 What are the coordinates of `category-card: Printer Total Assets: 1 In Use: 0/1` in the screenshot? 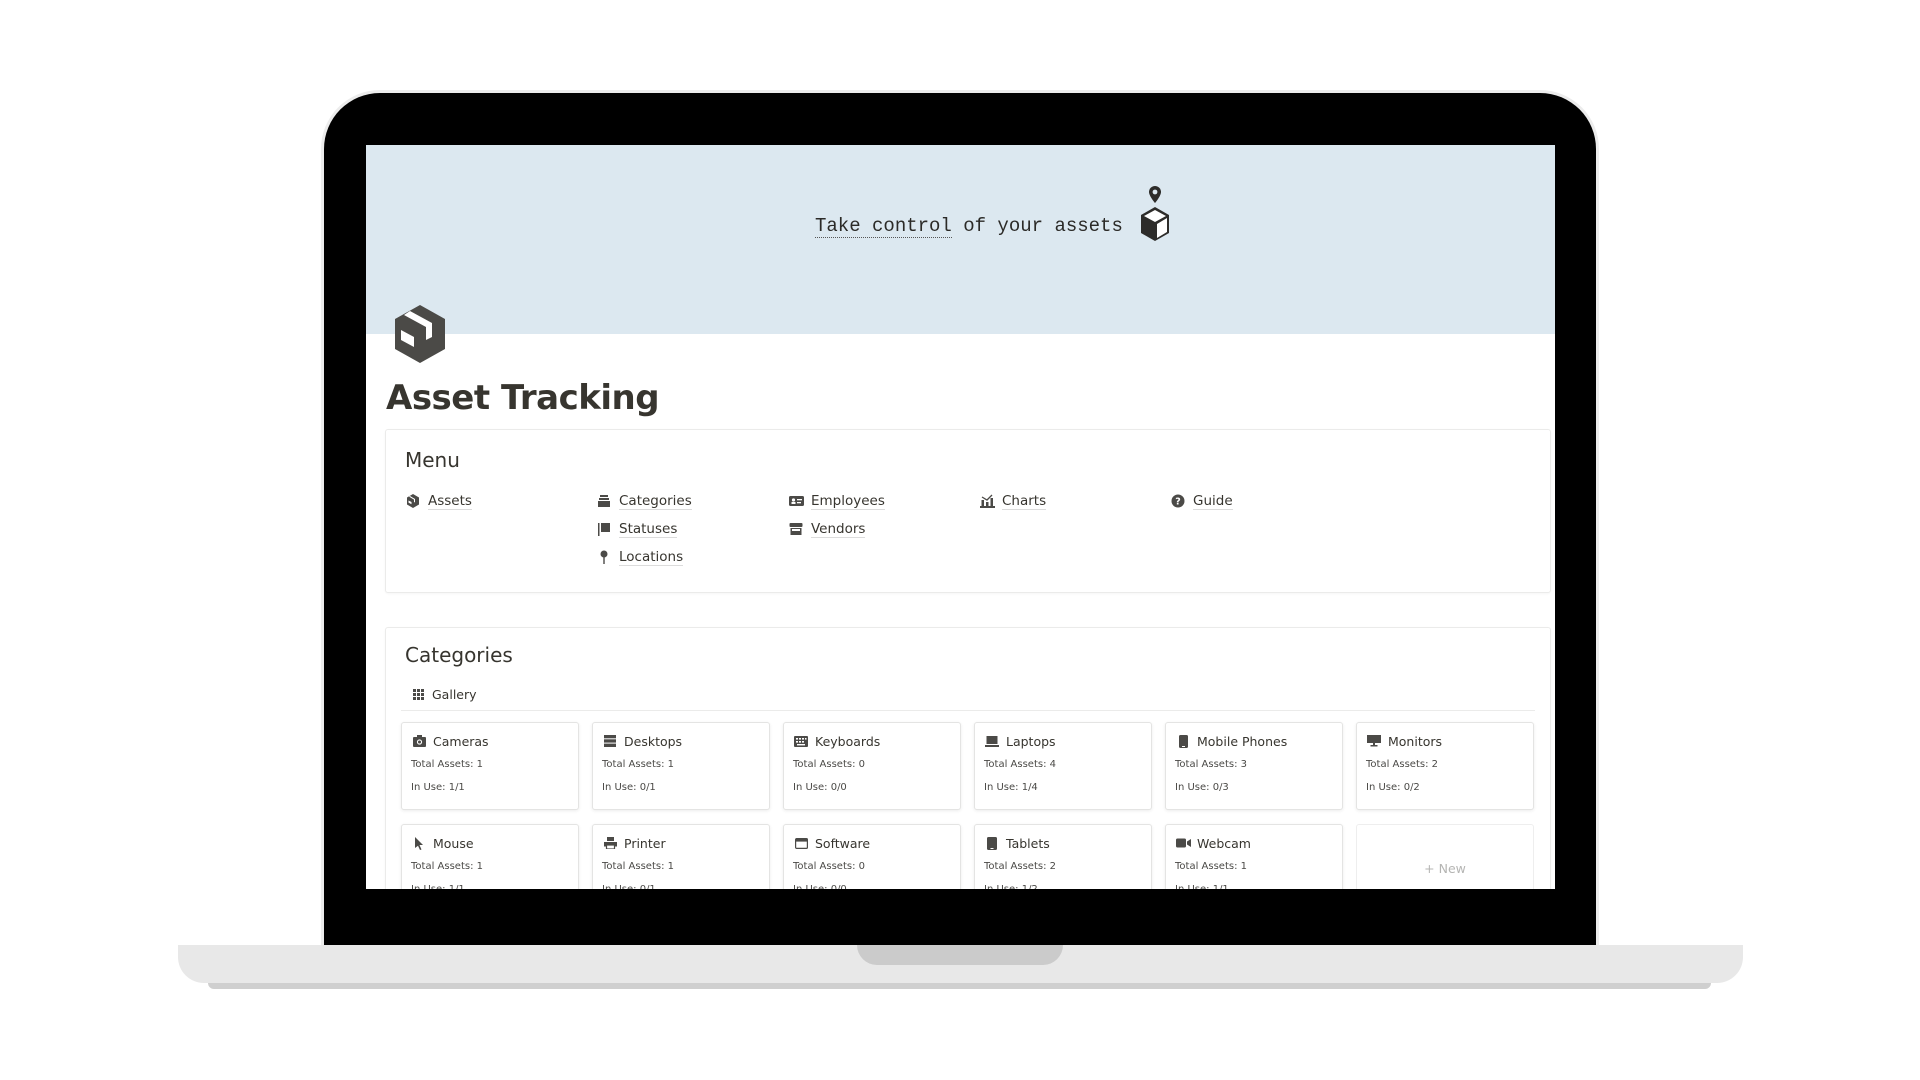 It's located at (681, 856).